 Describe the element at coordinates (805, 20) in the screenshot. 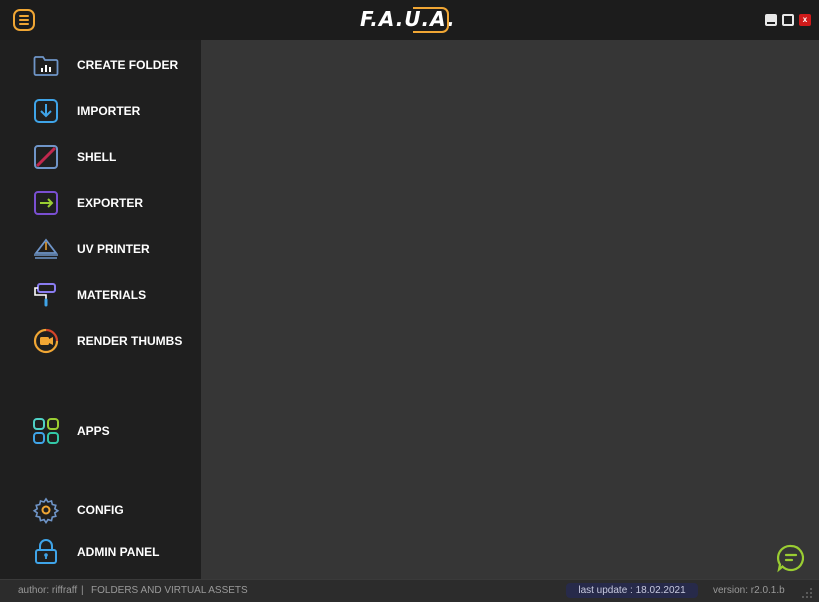

I see `close-icon: x` at that location.